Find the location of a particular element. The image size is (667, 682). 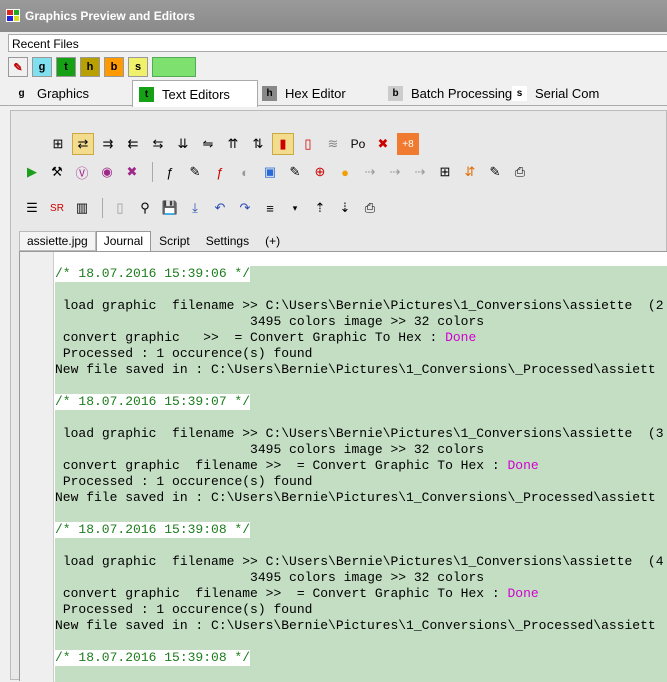

v-icon: Ⓥ is located at coordinates (82, 172).